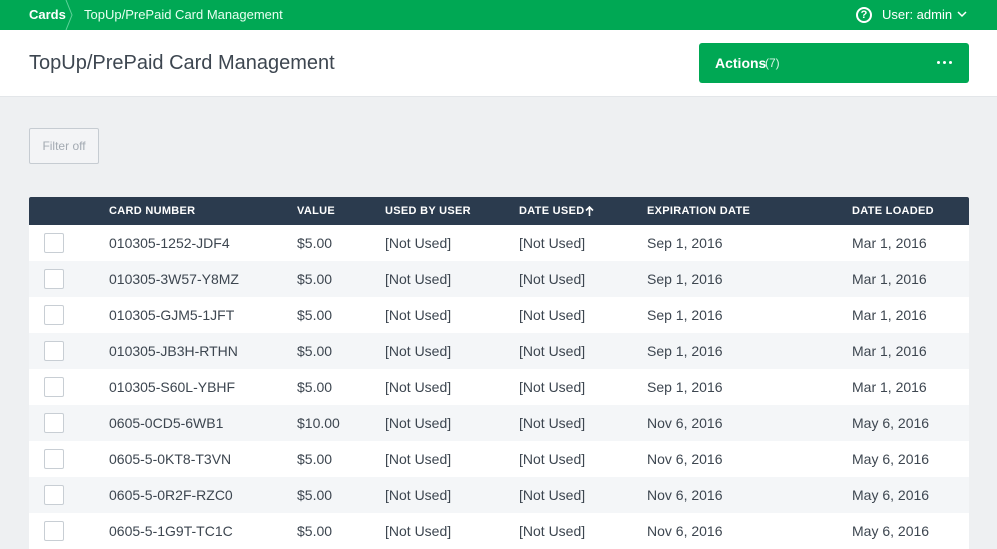  What do you see at coordinates (170, 459) in the screenshot?
I see `card-number-cell: 0605-5-0KT8-T3VN` at bounding box center [170, 459].